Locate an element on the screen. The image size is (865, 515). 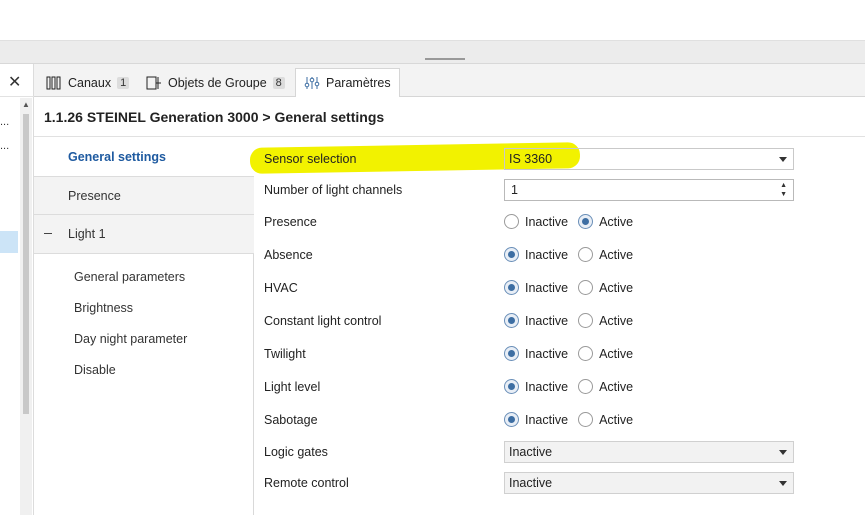
hvac-radio-group: Inactive Active is located at coordinates (568, 287).